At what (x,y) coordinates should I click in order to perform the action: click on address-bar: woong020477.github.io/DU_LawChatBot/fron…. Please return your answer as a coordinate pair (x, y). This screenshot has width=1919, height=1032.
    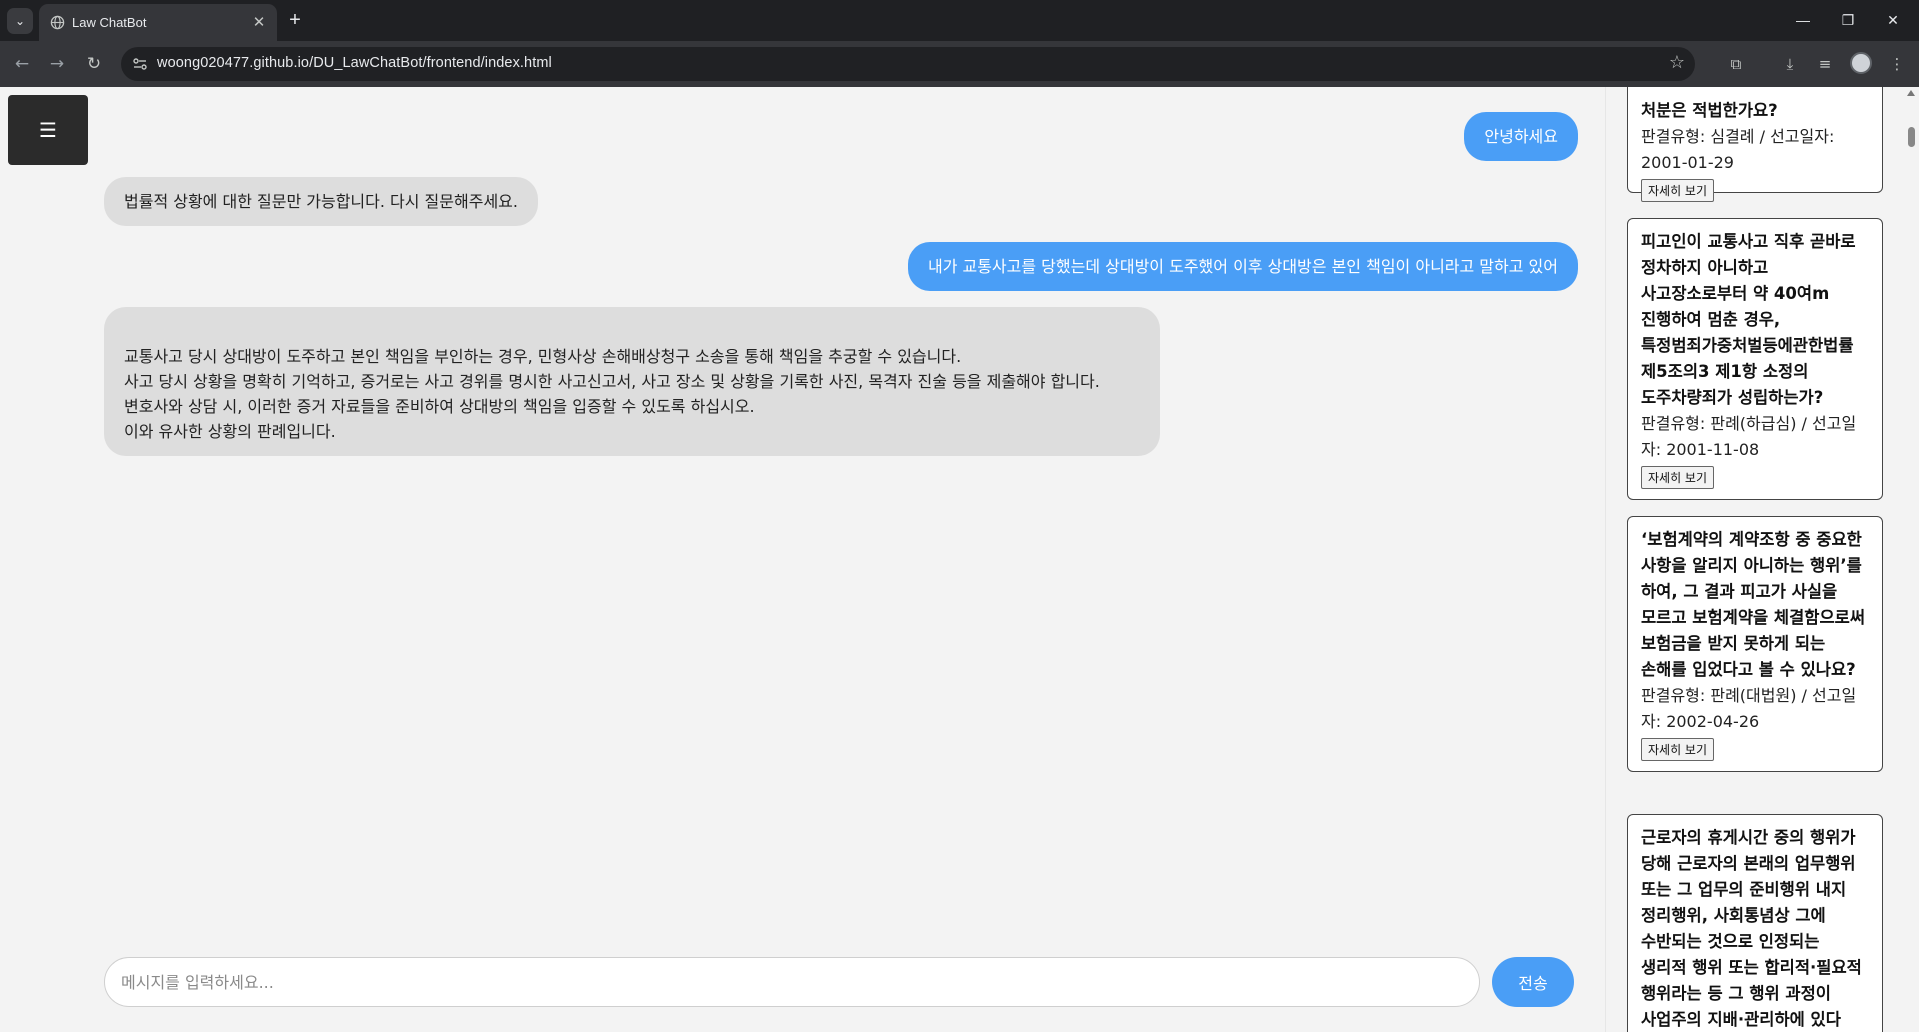
    Looking at the image, I should click on (908, 64).